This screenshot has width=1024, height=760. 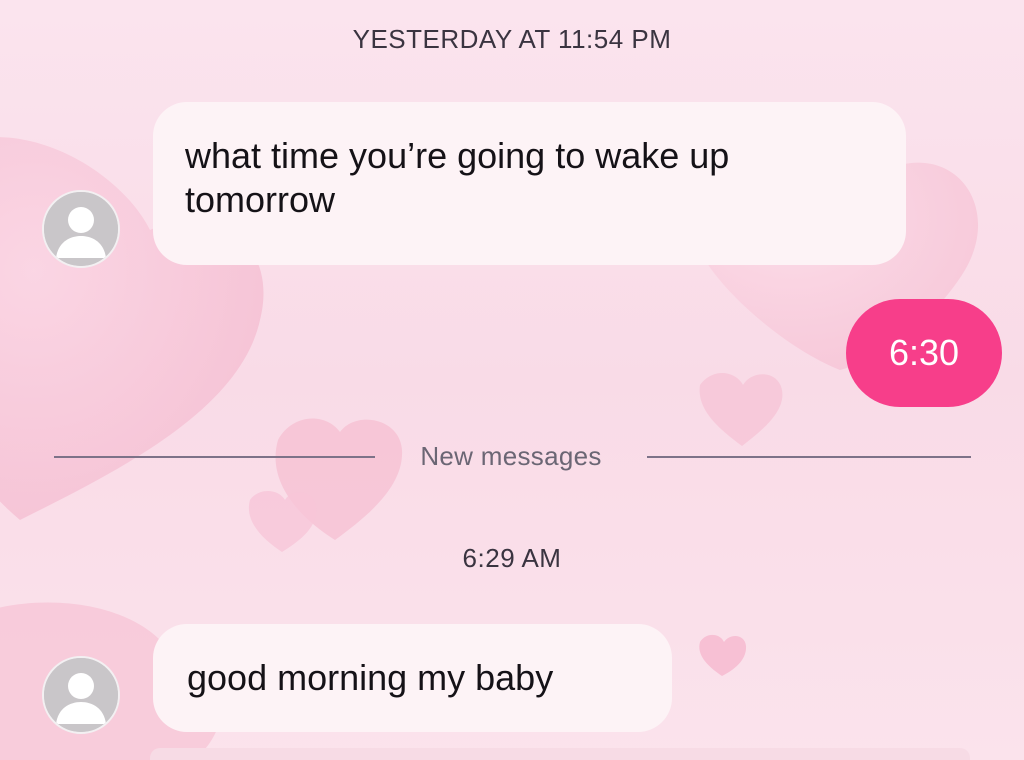 I want to click on message-text: 6:30, so click(x=924, y=352).